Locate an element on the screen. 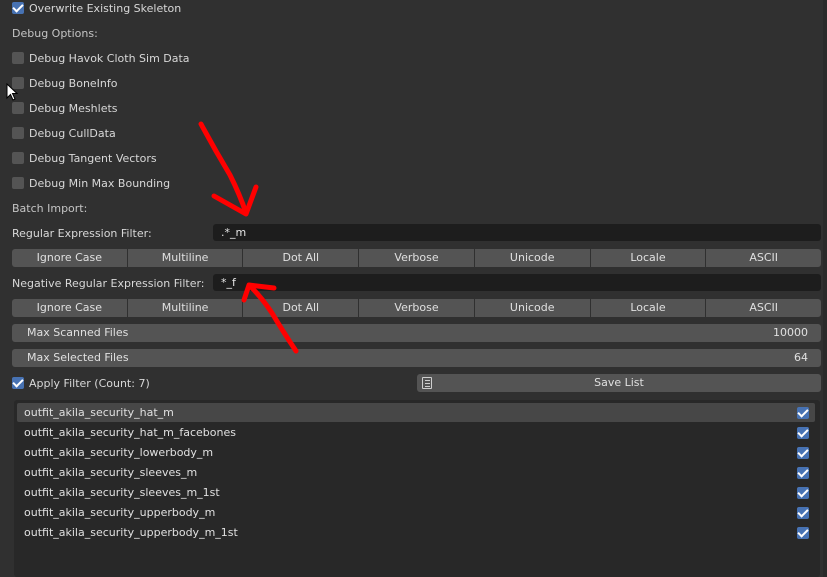 The width and height of the screenshot is (827, 577). debug-havok-cloth-option: Debug Havok Cloth Sim Data is located at coordinates (101, 58).